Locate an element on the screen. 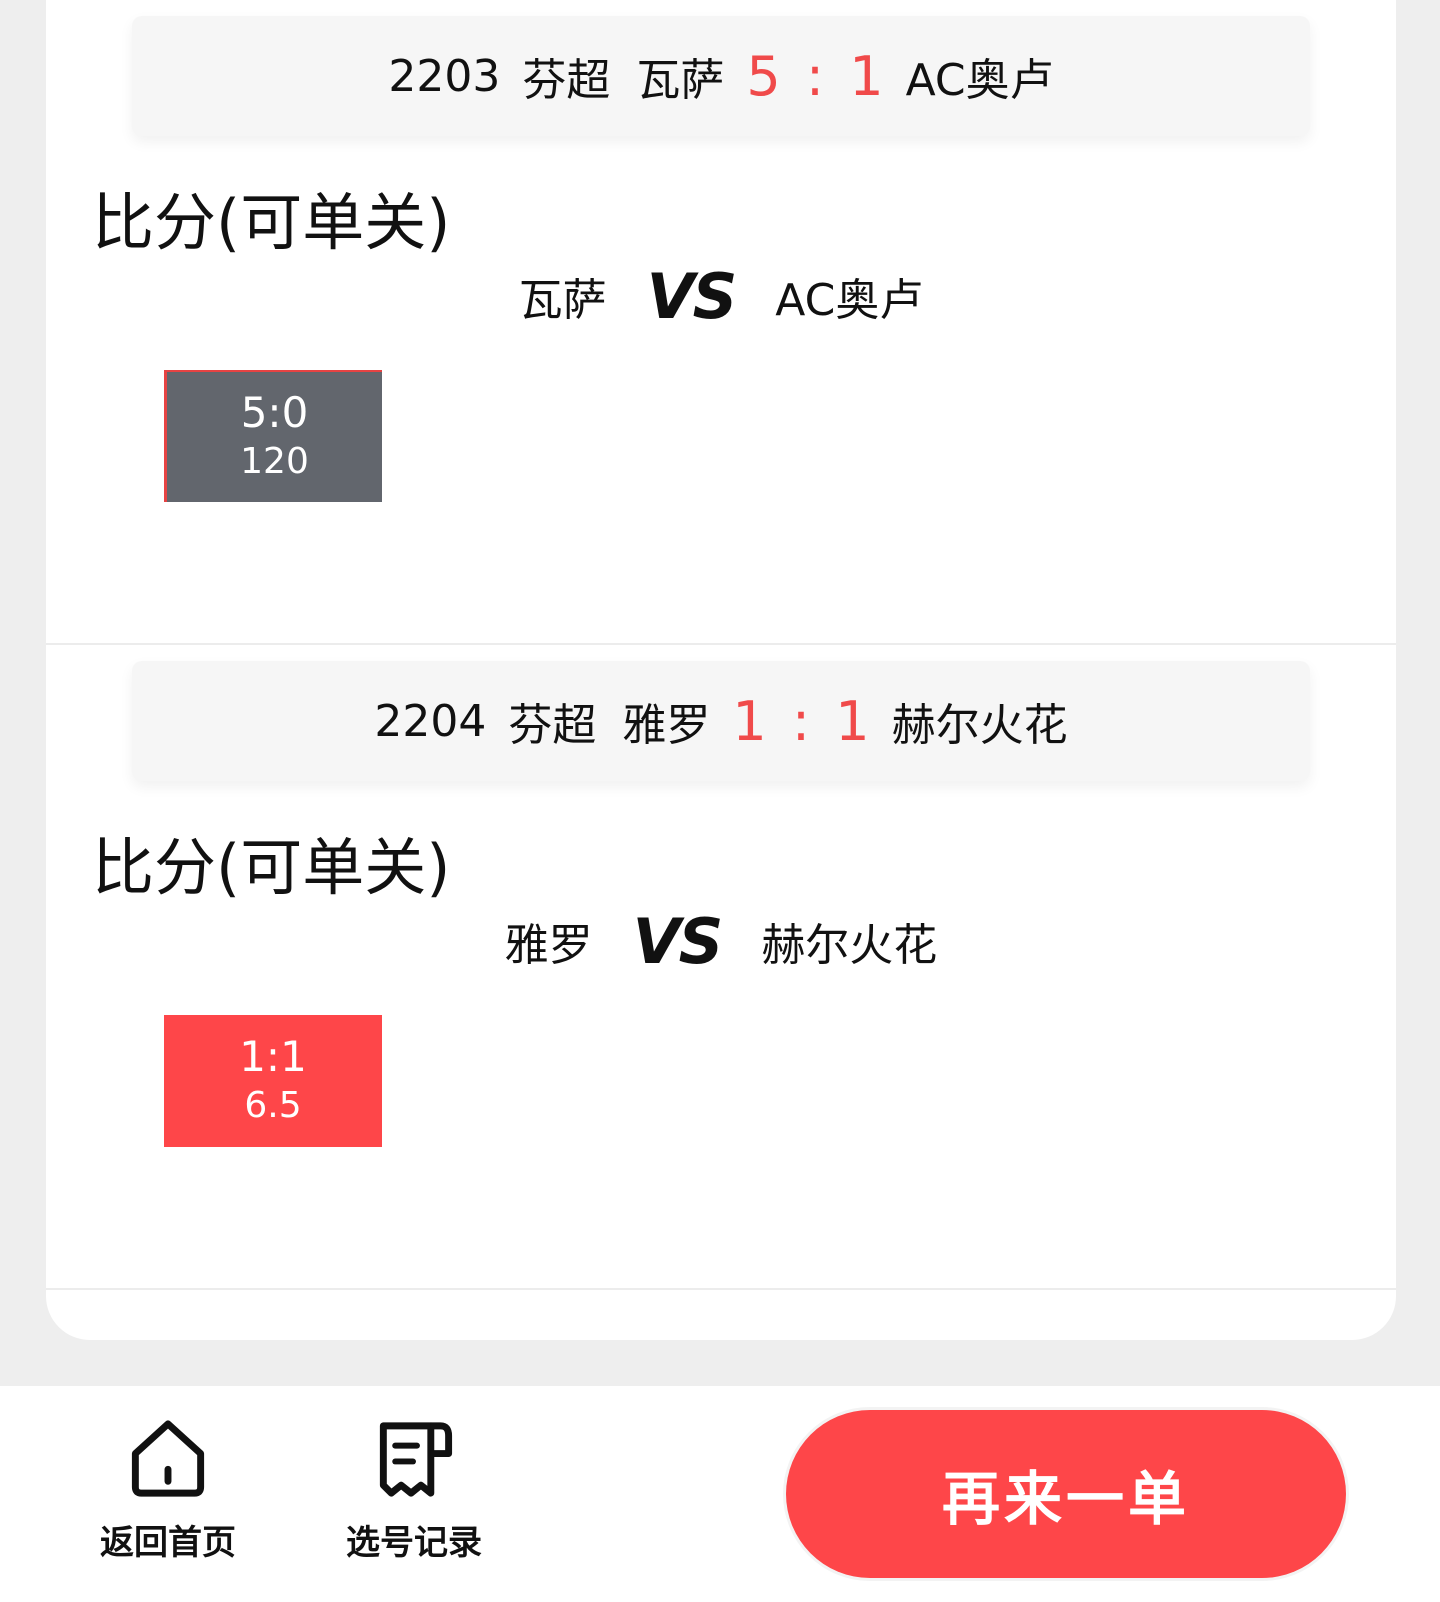 Image resolution: width=1440 pixels, height=1602 pixels. option-odds: 120 is located at coordinates (274, 461).